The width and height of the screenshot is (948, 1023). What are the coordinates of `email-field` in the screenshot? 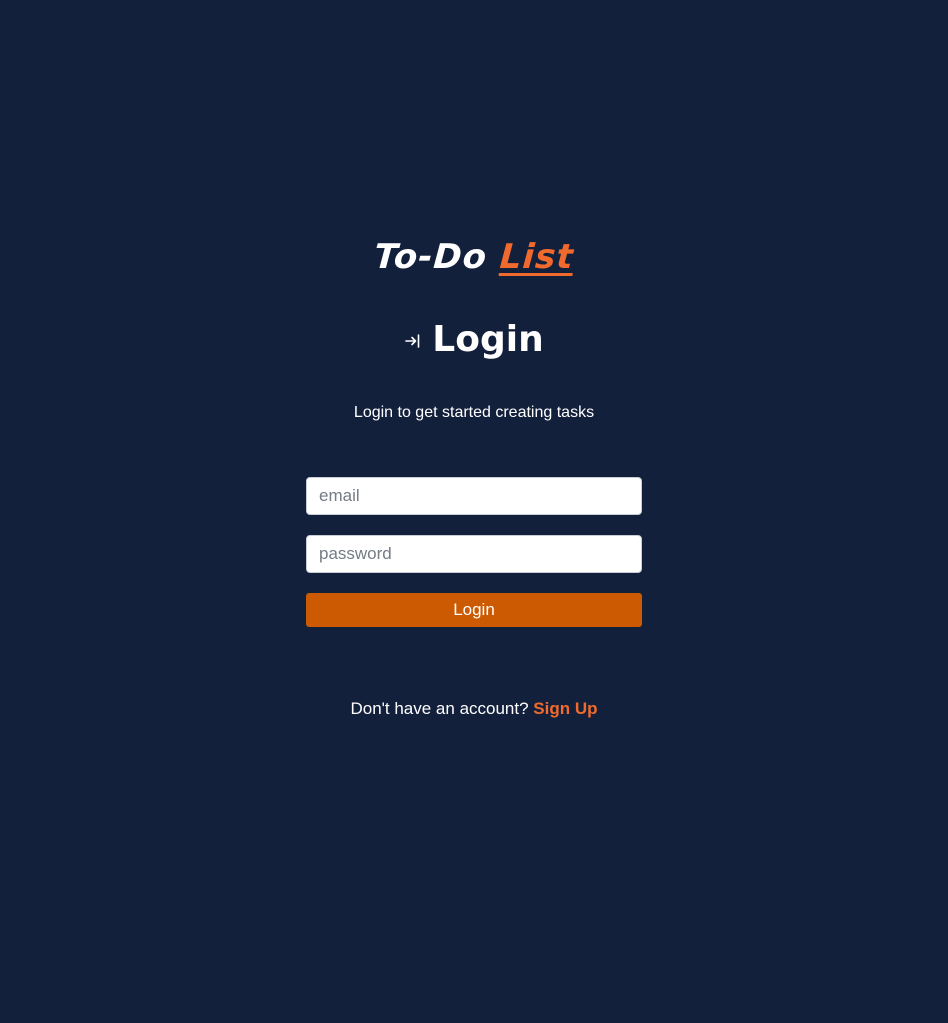 It's located at (474, 496).